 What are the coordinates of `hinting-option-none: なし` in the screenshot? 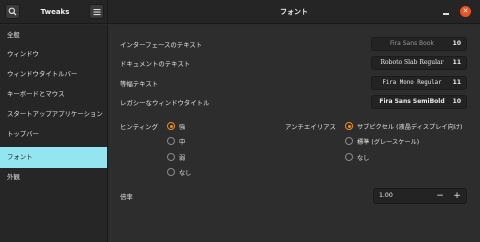 It's located at (179, 172).